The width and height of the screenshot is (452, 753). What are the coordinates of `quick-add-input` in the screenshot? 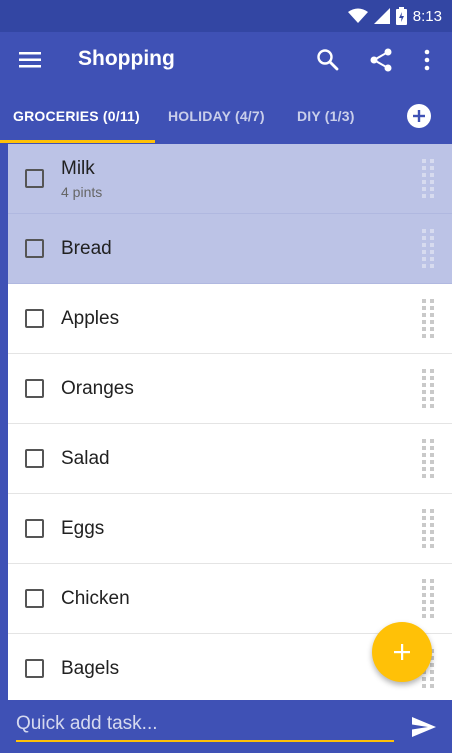 It's located at (205, 726).